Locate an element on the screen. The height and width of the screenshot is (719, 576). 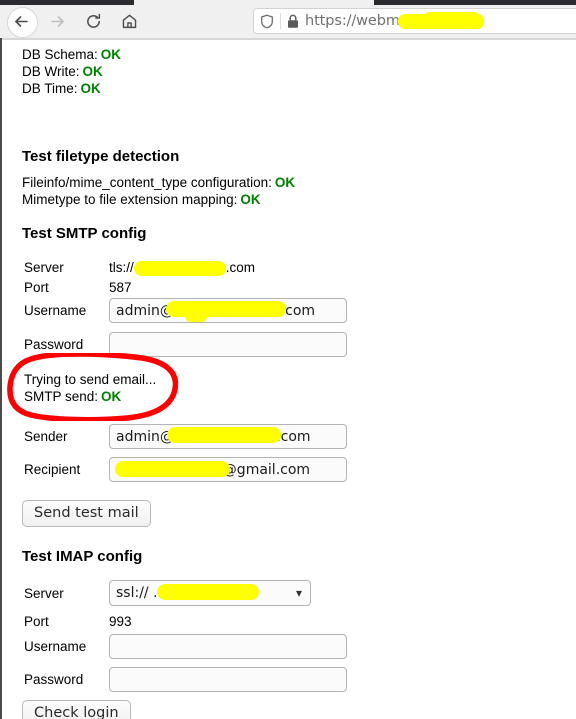
smtp-server-value: tls:// .com is located at coordinates (182, 267).